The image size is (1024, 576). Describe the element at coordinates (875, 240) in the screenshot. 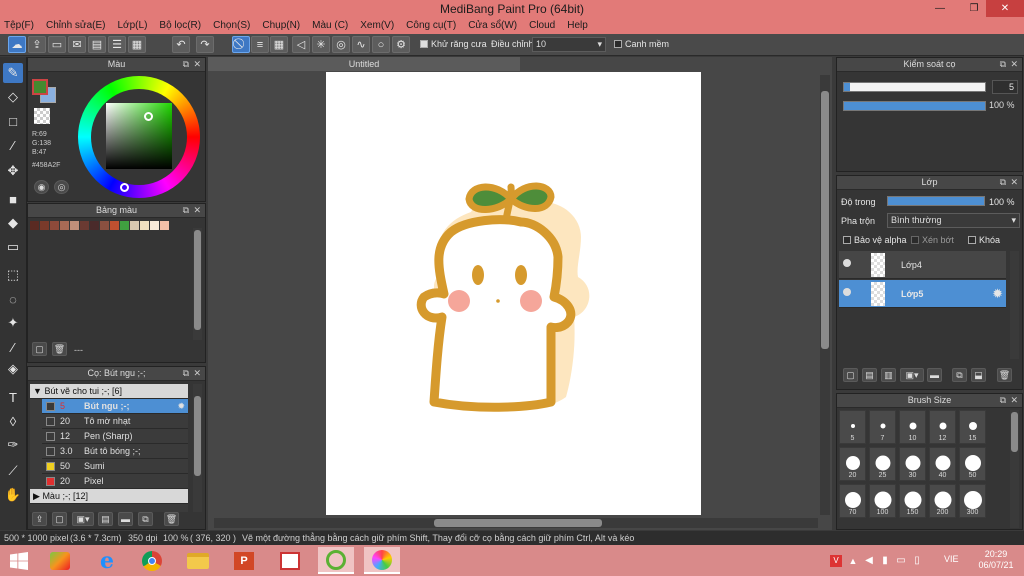

I see `protect-alpha-checkbox: Bảo vệ alpha` at that location.